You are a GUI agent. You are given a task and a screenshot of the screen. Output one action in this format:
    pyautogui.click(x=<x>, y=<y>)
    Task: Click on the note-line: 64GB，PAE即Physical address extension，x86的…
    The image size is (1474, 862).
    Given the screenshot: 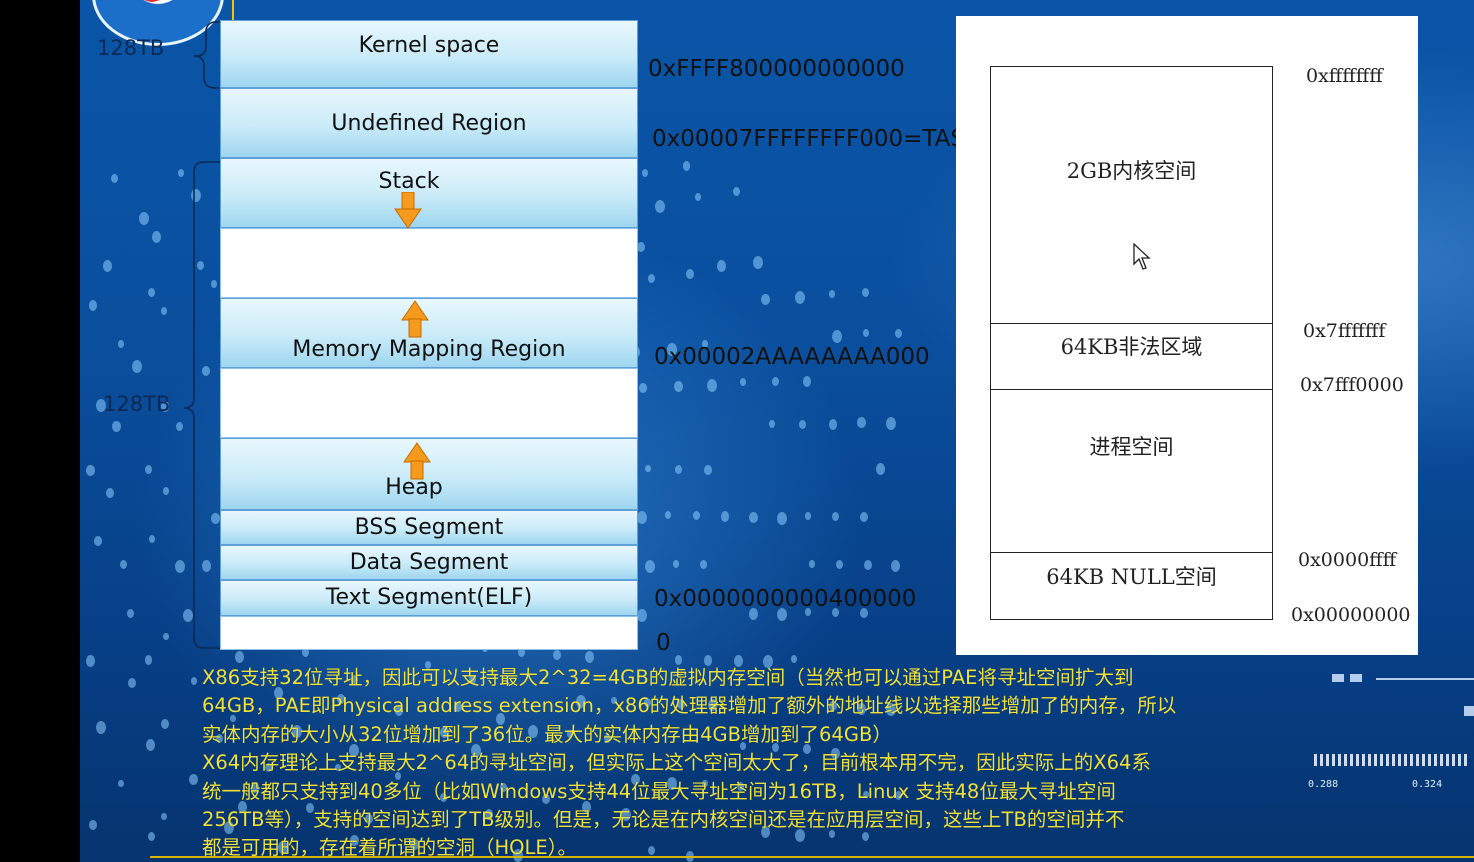 What is the action you would take?
    pyautogui.click(x=689, y=706)
    